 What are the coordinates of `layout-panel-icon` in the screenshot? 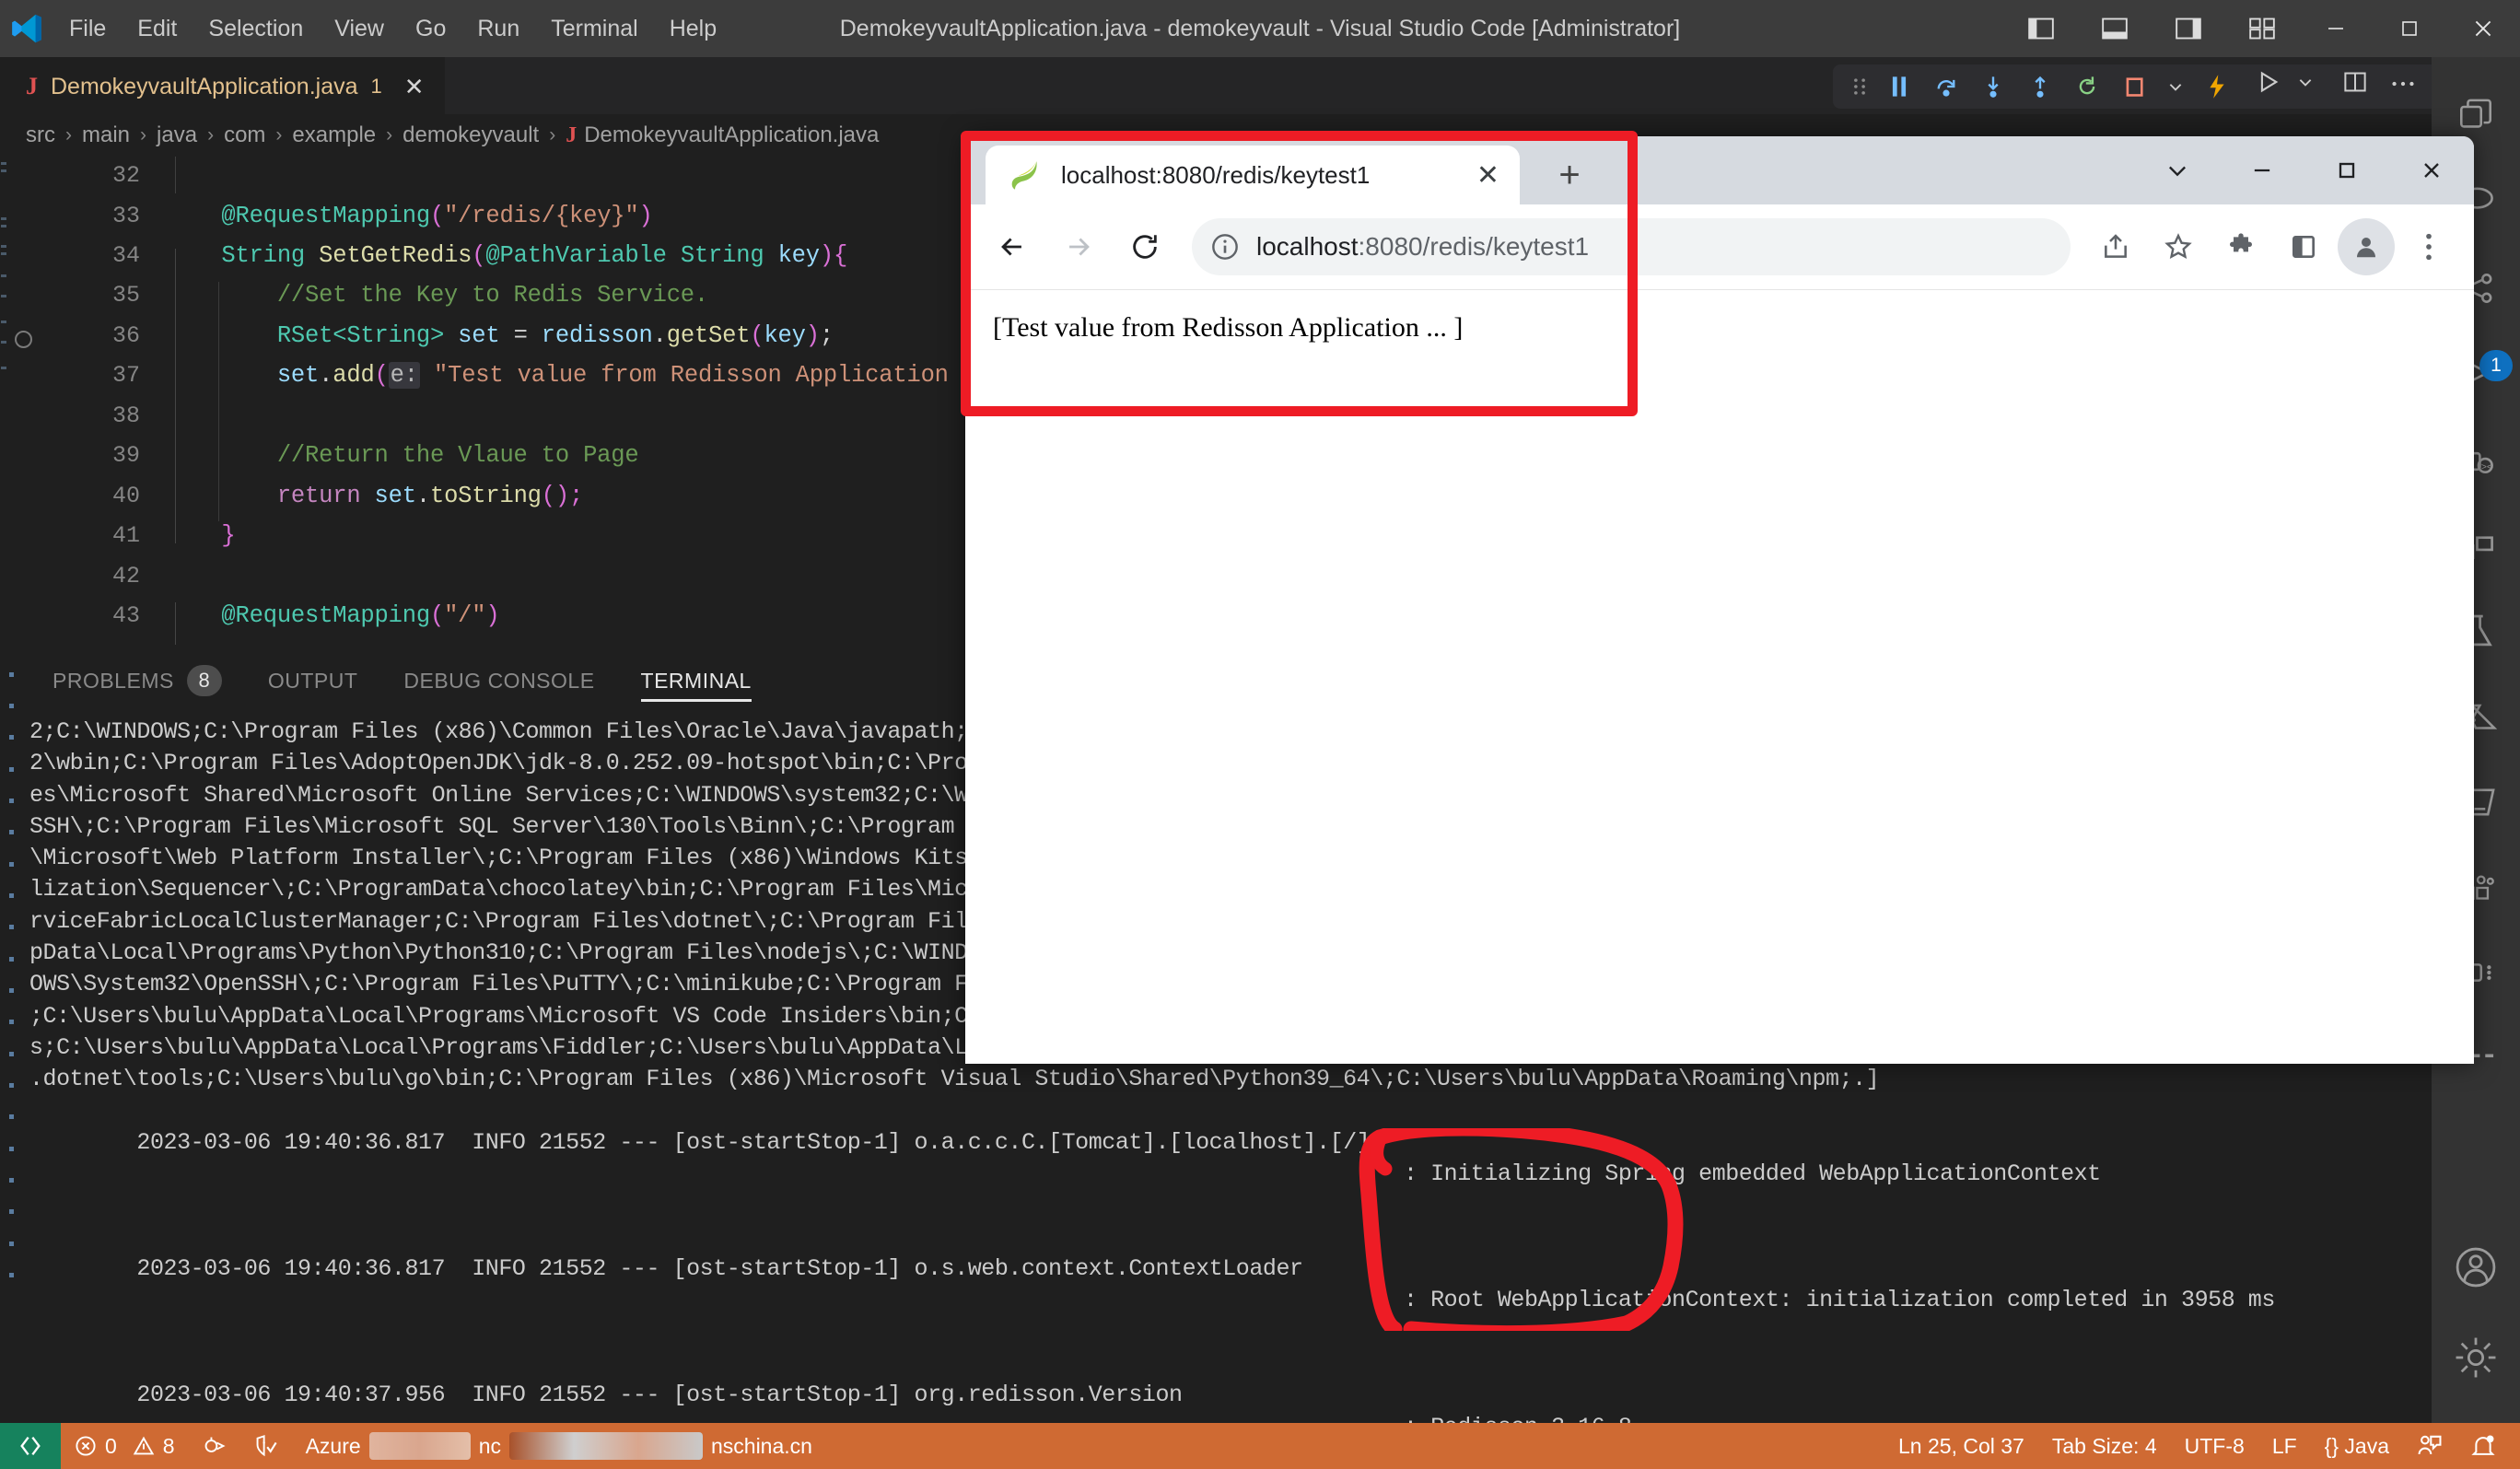 It's located at (2041, 28).